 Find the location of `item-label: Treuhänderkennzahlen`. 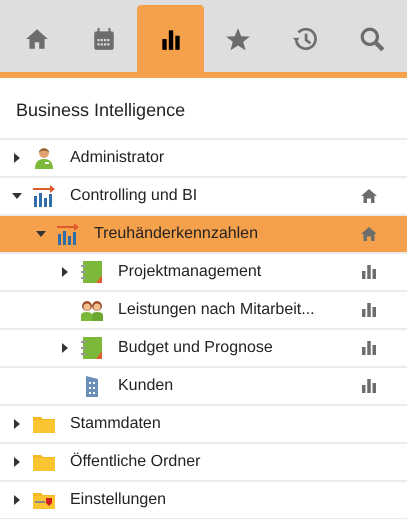

item-label: Treuhänderkennzahlen is located at coordinates (176, 234).